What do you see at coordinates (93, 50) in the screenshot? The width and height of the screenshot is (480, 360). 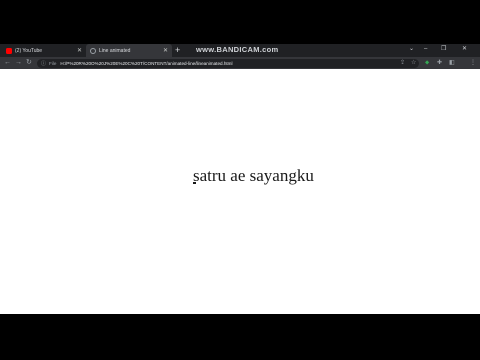 I see `globe-icon` at bounding box center [93, 50].